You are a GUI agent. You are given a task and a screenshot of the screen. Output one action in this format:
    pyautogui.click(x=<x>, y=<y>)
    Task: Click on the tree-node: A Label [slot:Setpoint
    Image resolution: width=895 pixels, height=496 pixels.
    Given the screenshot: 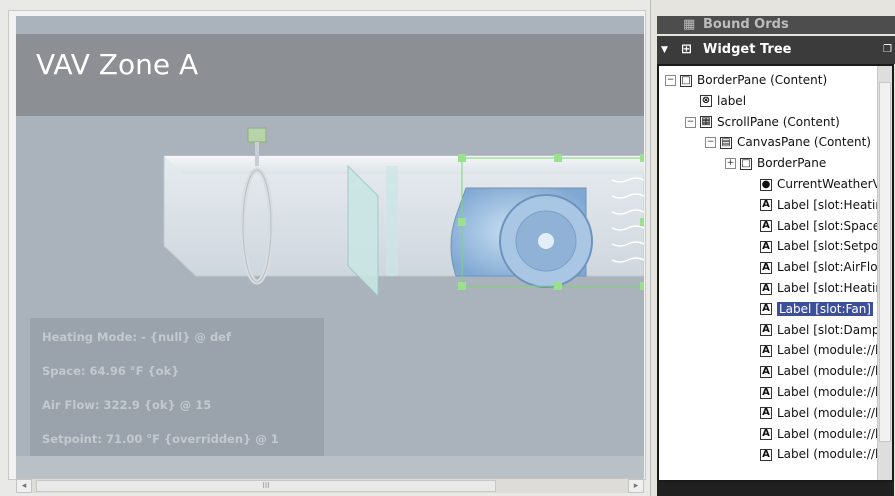 What is the action you would take?
    pyautogui.click(x=818, y=246)
    